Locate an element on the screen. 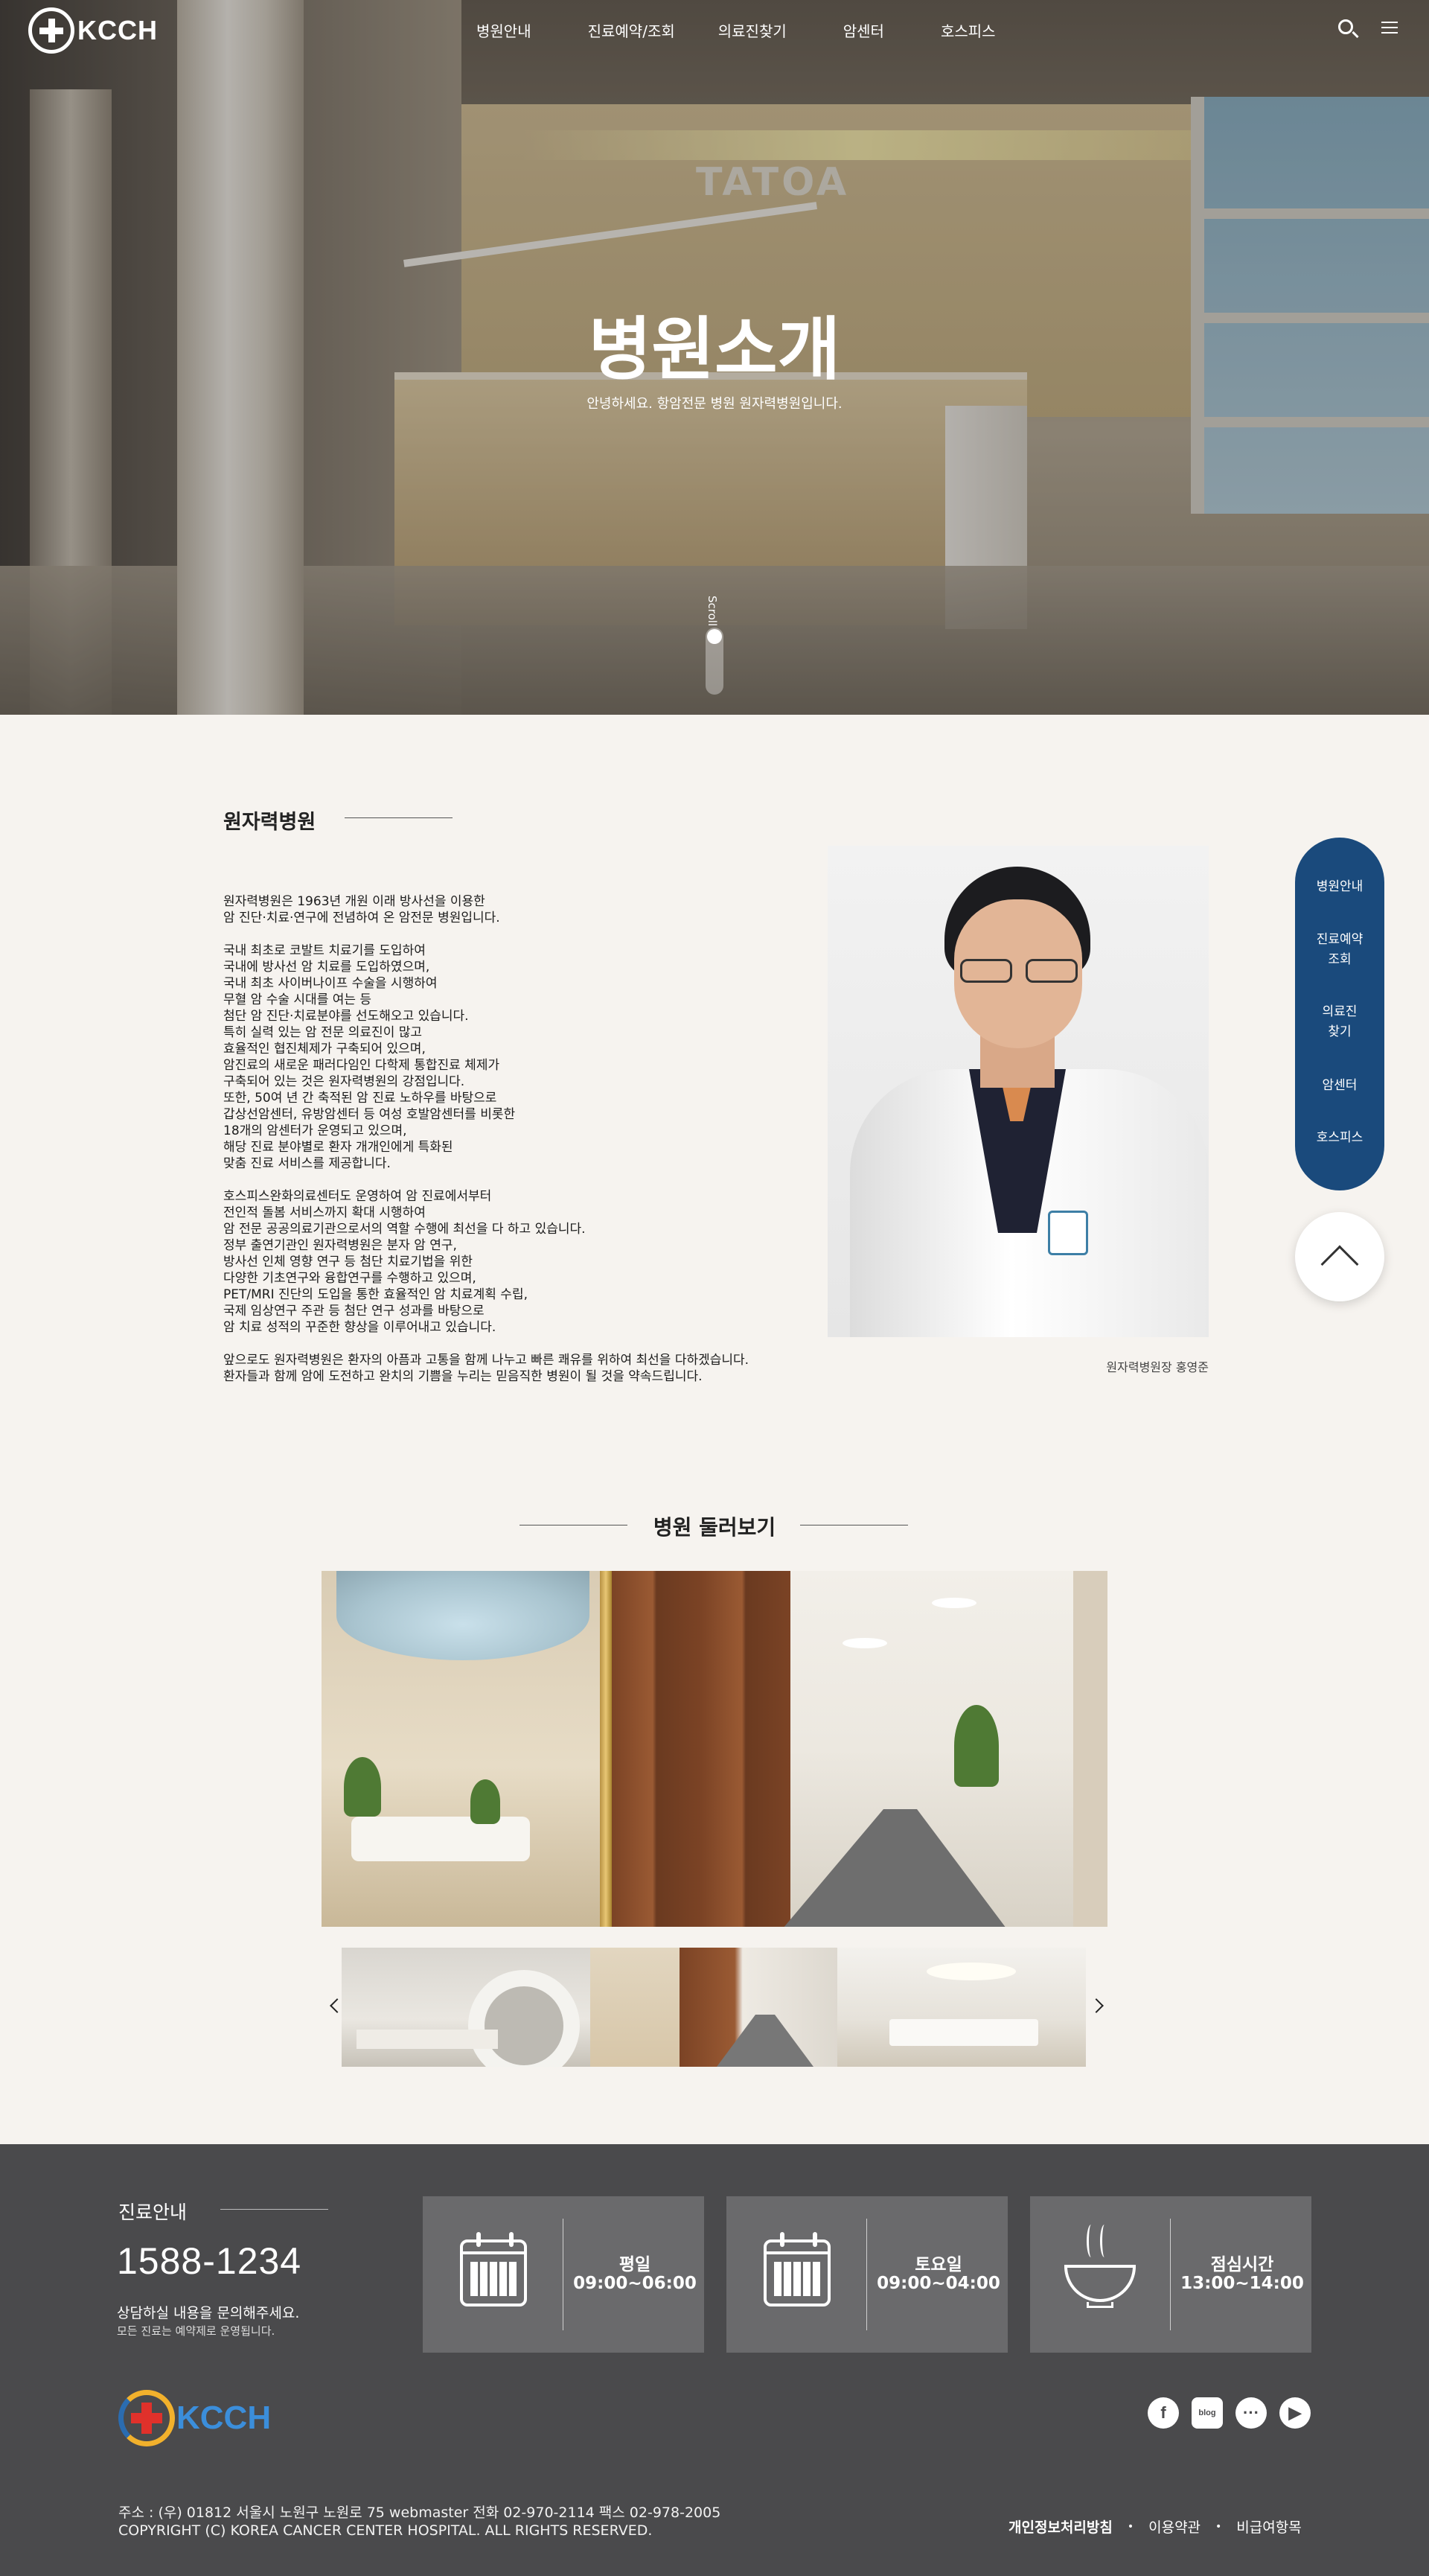  quick-nav-hospice: 호스피스 is located at coordinates (1339, 1138).